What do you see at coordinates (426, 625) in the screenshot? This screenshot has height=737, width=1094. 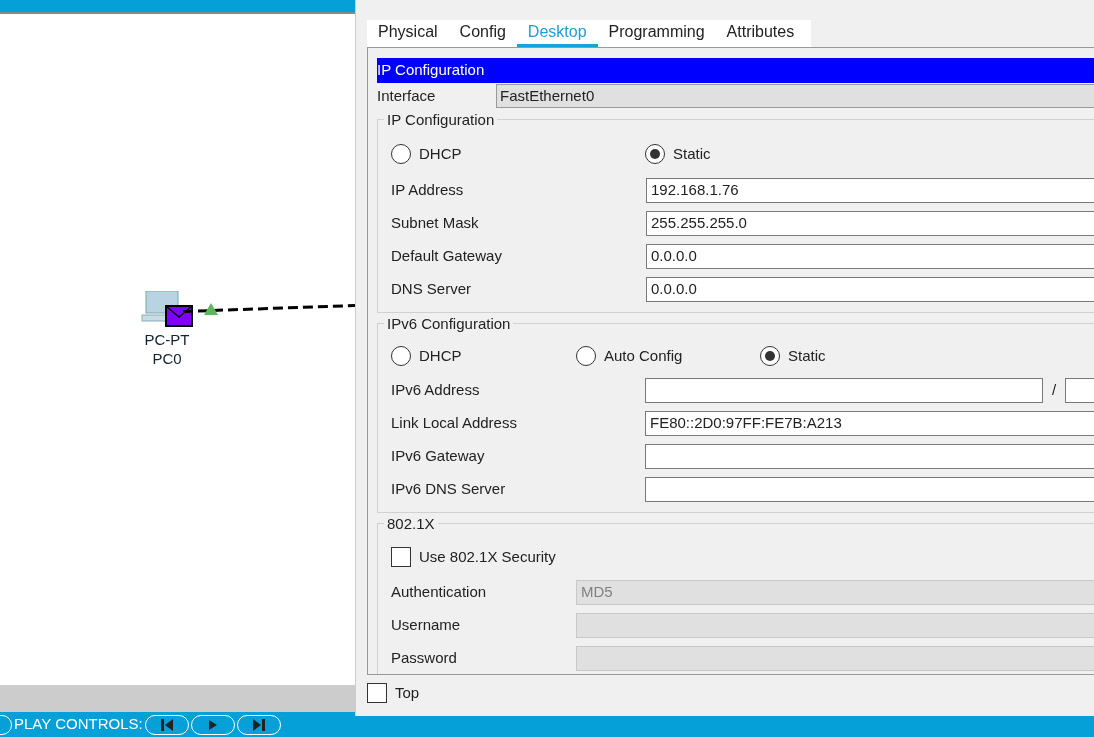 I see `field-label: Username` at bounding box center [426, 625].